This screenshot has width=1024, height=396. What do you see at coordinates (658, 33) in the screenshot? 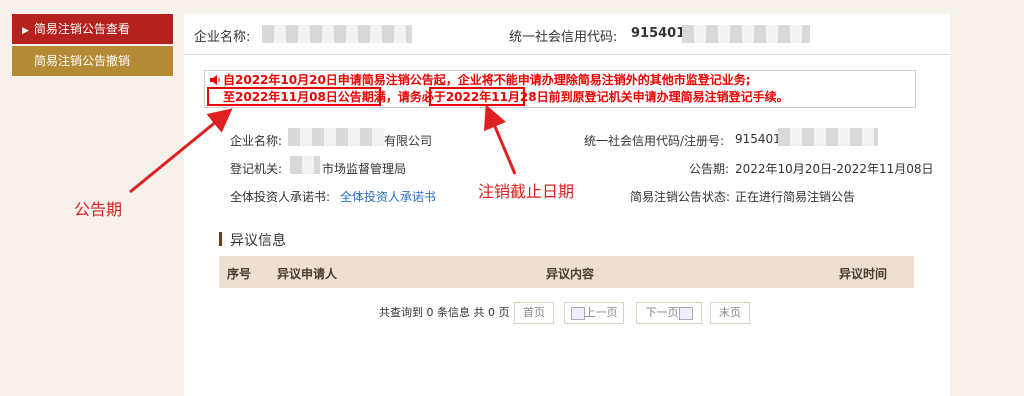
I see `credit-code-value: 915401` at bounding box center [658, 33].